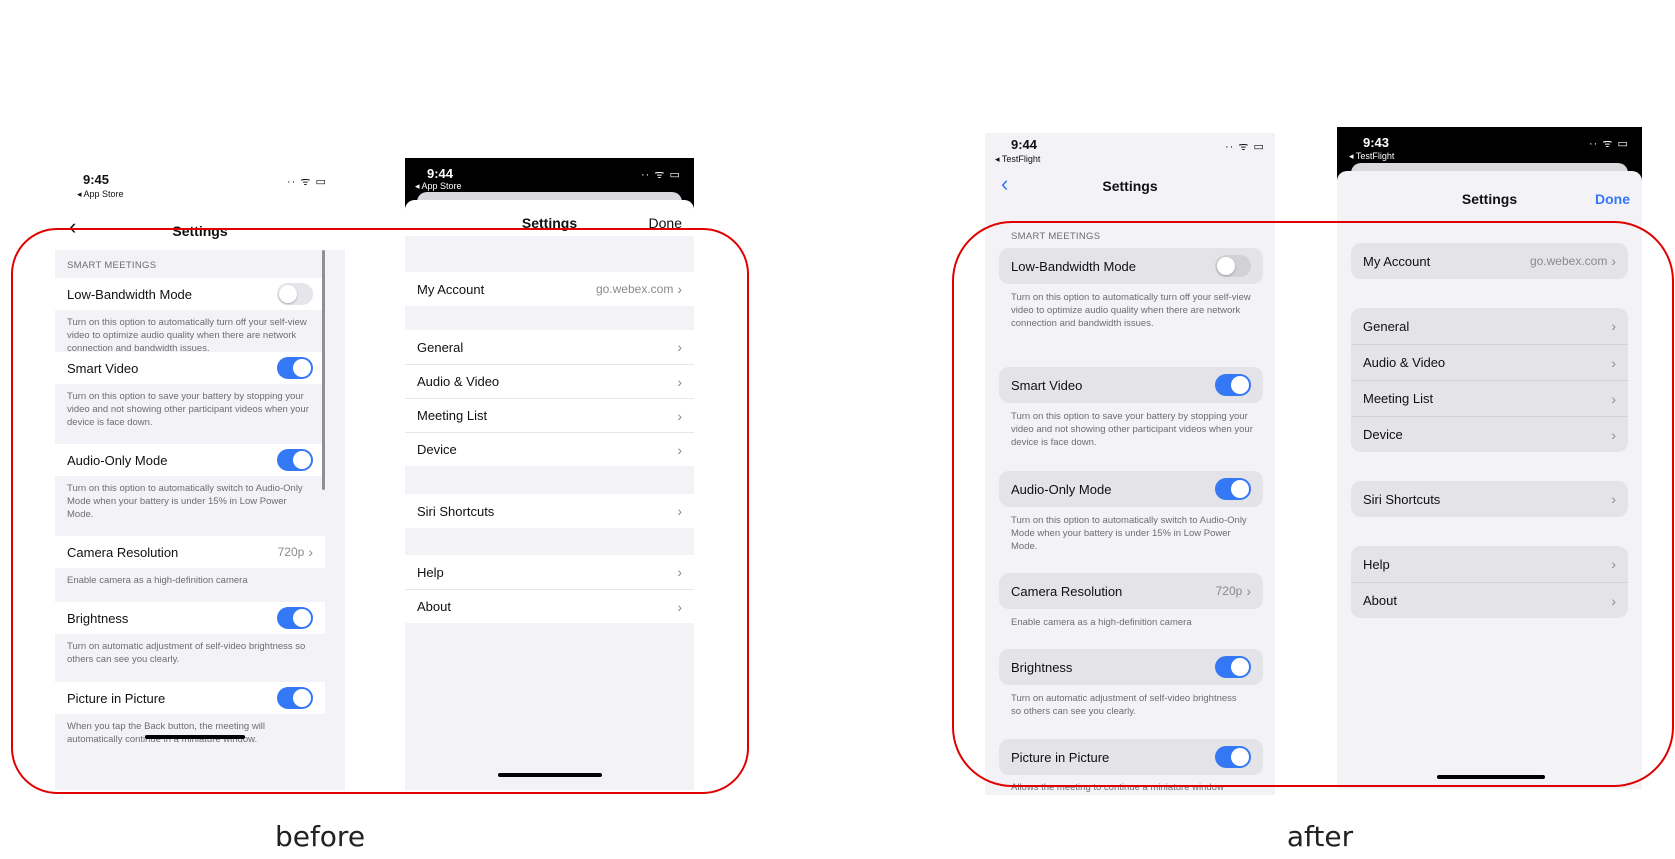 This screenshot has height=859, width=1675. What do you see at coordinates (200, 181) in the screenshot?
I see `status-bar: 9:45 ◂ App Store ·· ᯤ ▭` at bounding box center [200, 181].